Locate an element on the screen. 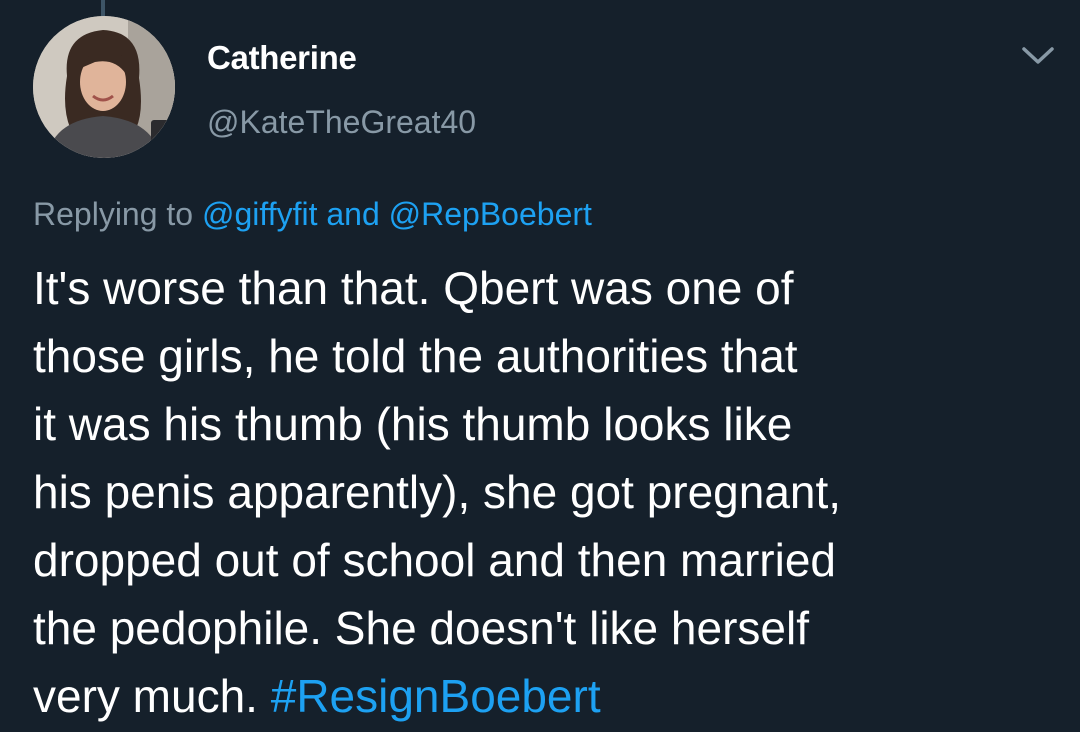 The image size is (1080, 732). reply-context: Replying to @giffyfit and @RepBoebert is located at coordinates (312, 214).